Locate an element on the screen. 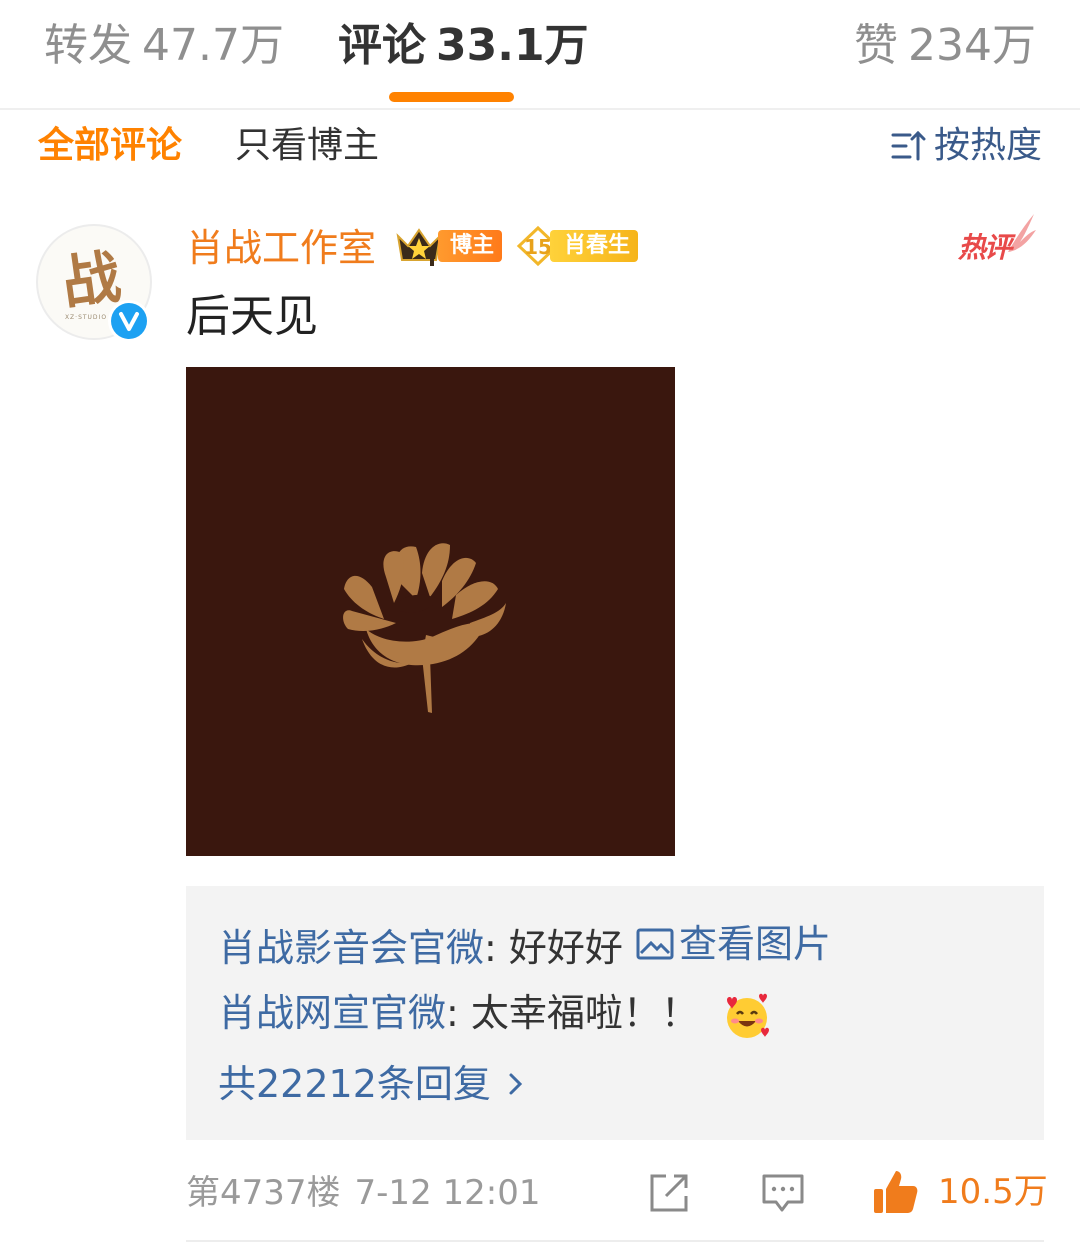 The height and width of the screenshot is (1249, 1080). reply-item: 肖战影音会官微: 好好好 查看图片 is located at coordinates (524, 946).